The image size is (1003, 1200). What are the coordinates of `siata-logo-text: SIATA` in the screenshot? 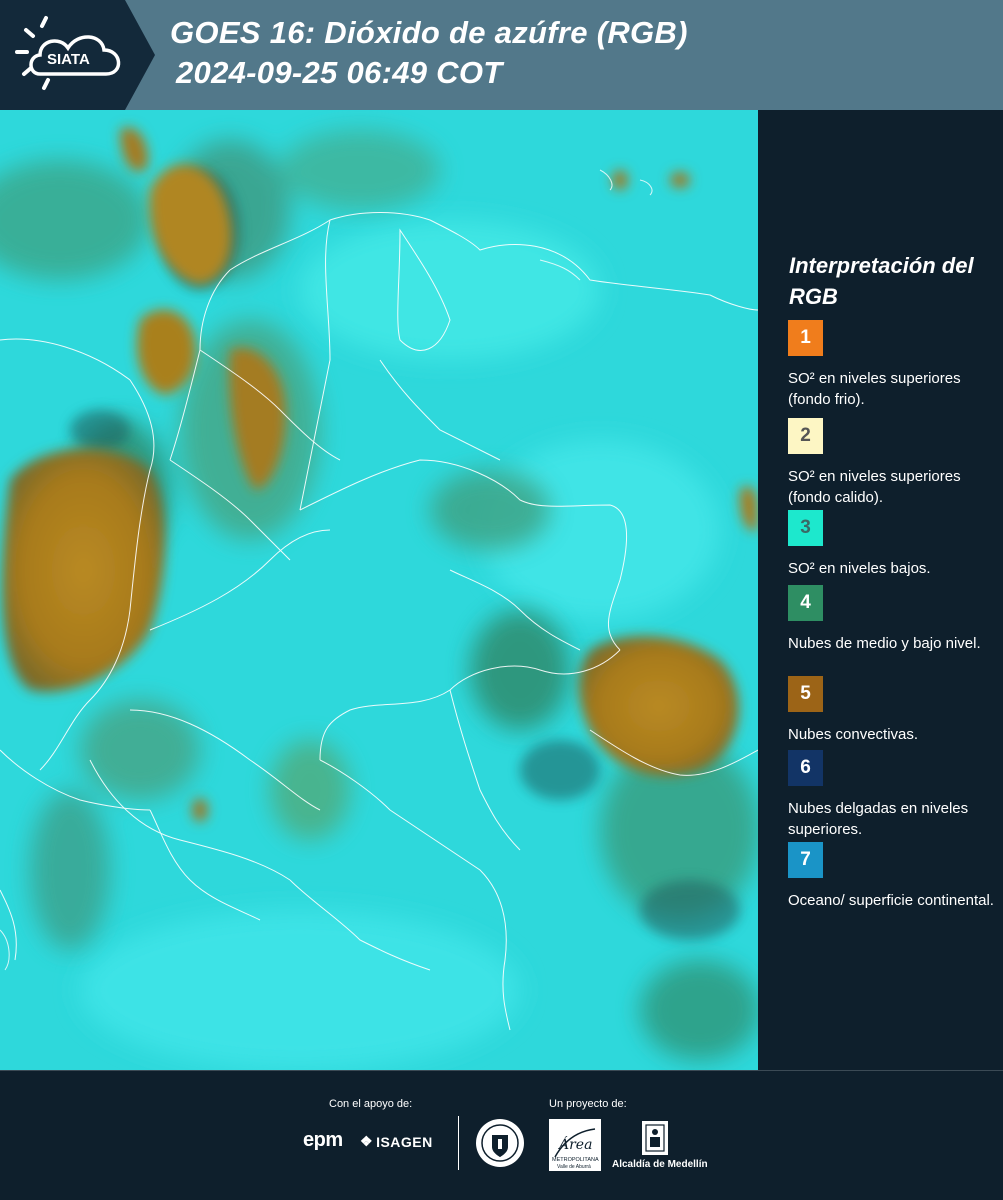 It's located at (68, 59).